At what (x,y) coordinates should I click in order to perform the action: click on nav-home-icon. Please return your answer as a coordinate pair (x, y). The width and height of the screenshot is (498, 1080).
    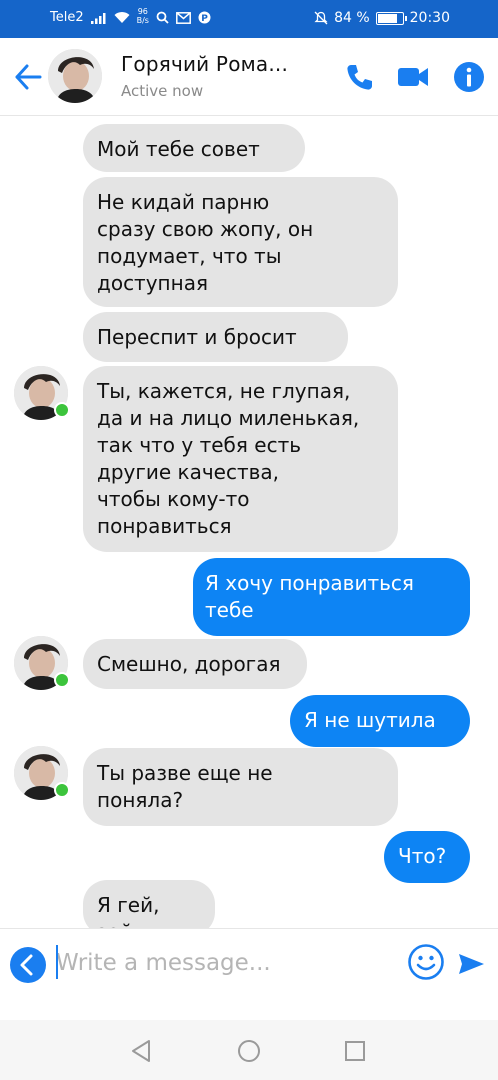
    Looking at the image, I should click on (249, 1051).